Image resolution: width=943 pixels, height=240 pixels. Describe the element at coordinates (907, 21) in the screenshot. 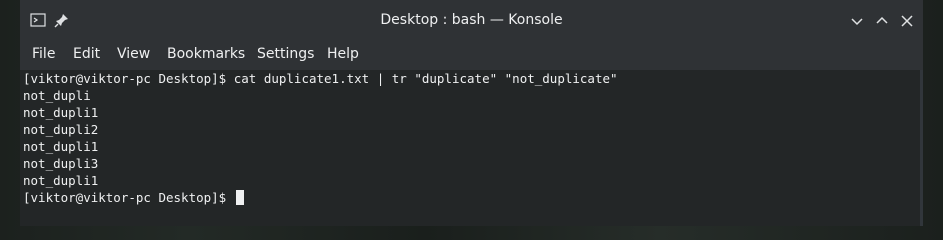

I see `close-icon` at that location.